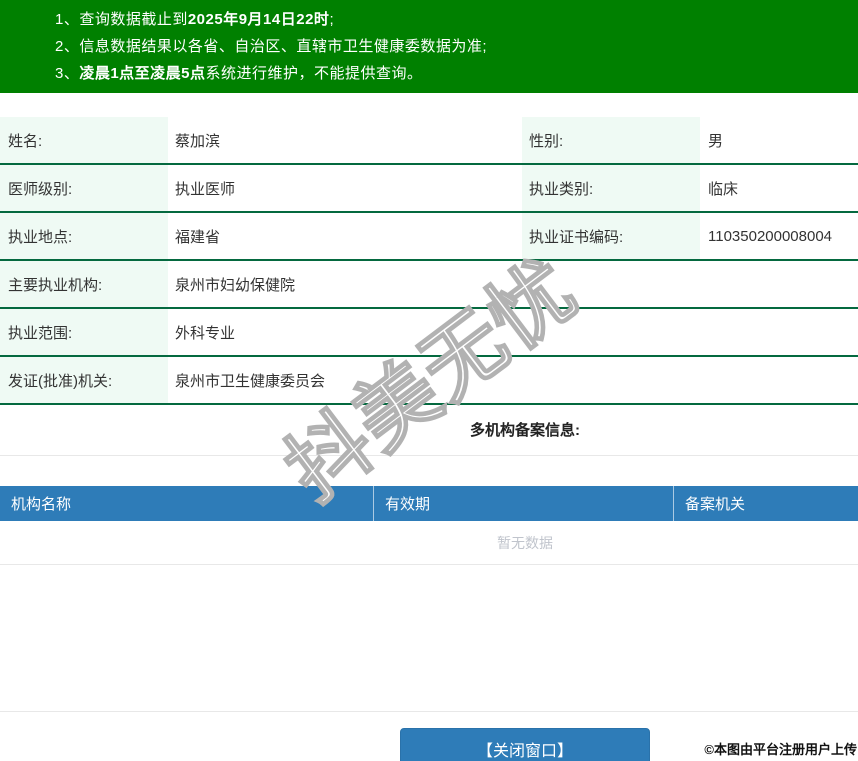  I want to click on certificate-number-value: 110350200008004, so click(770, 236).